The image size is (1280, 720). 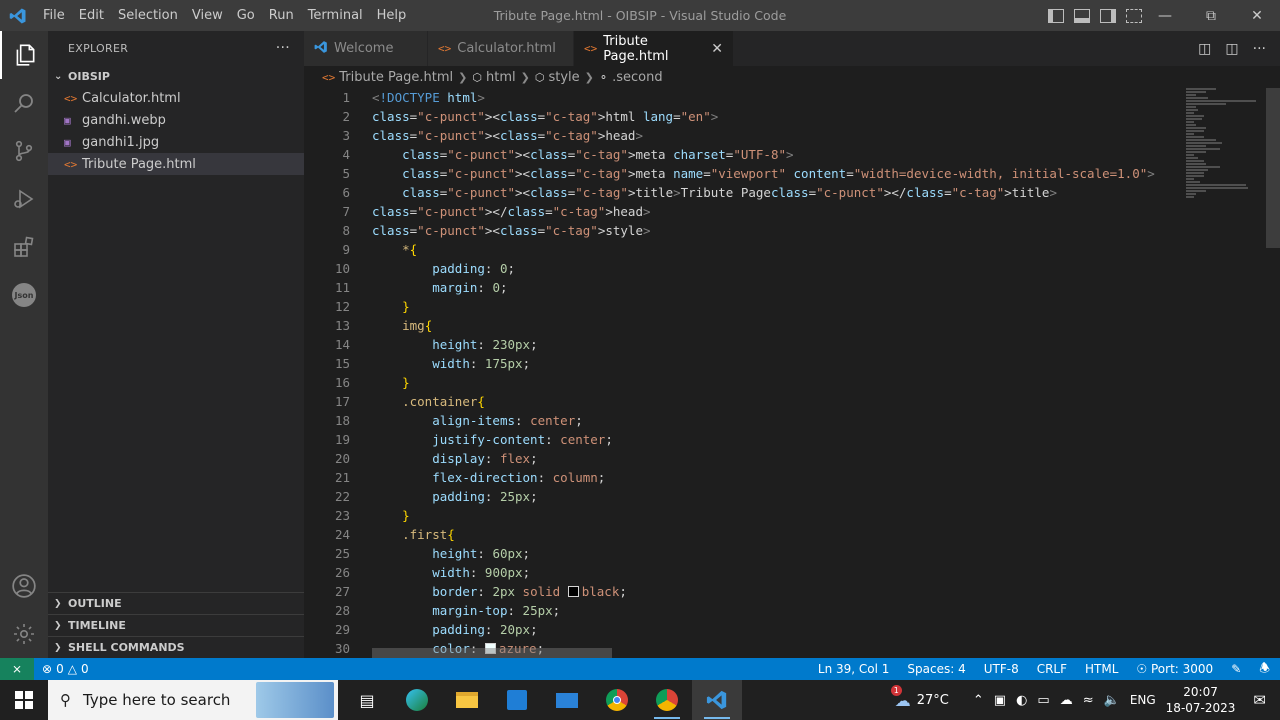 I want to click on store-icon, so click(x=517, y=700).